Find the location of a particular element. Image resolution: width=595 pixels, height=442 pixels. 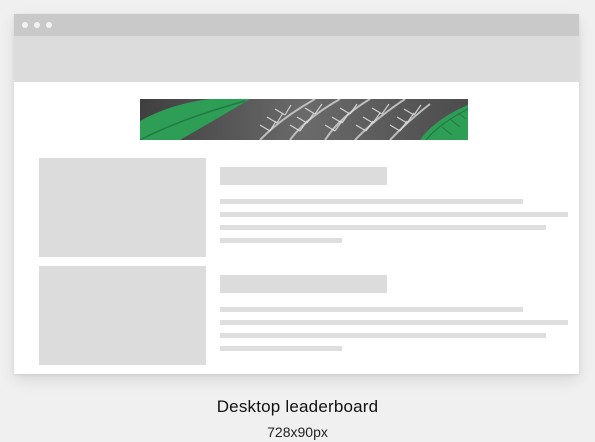

browser-toolbar is located at coordinates (296, 59).